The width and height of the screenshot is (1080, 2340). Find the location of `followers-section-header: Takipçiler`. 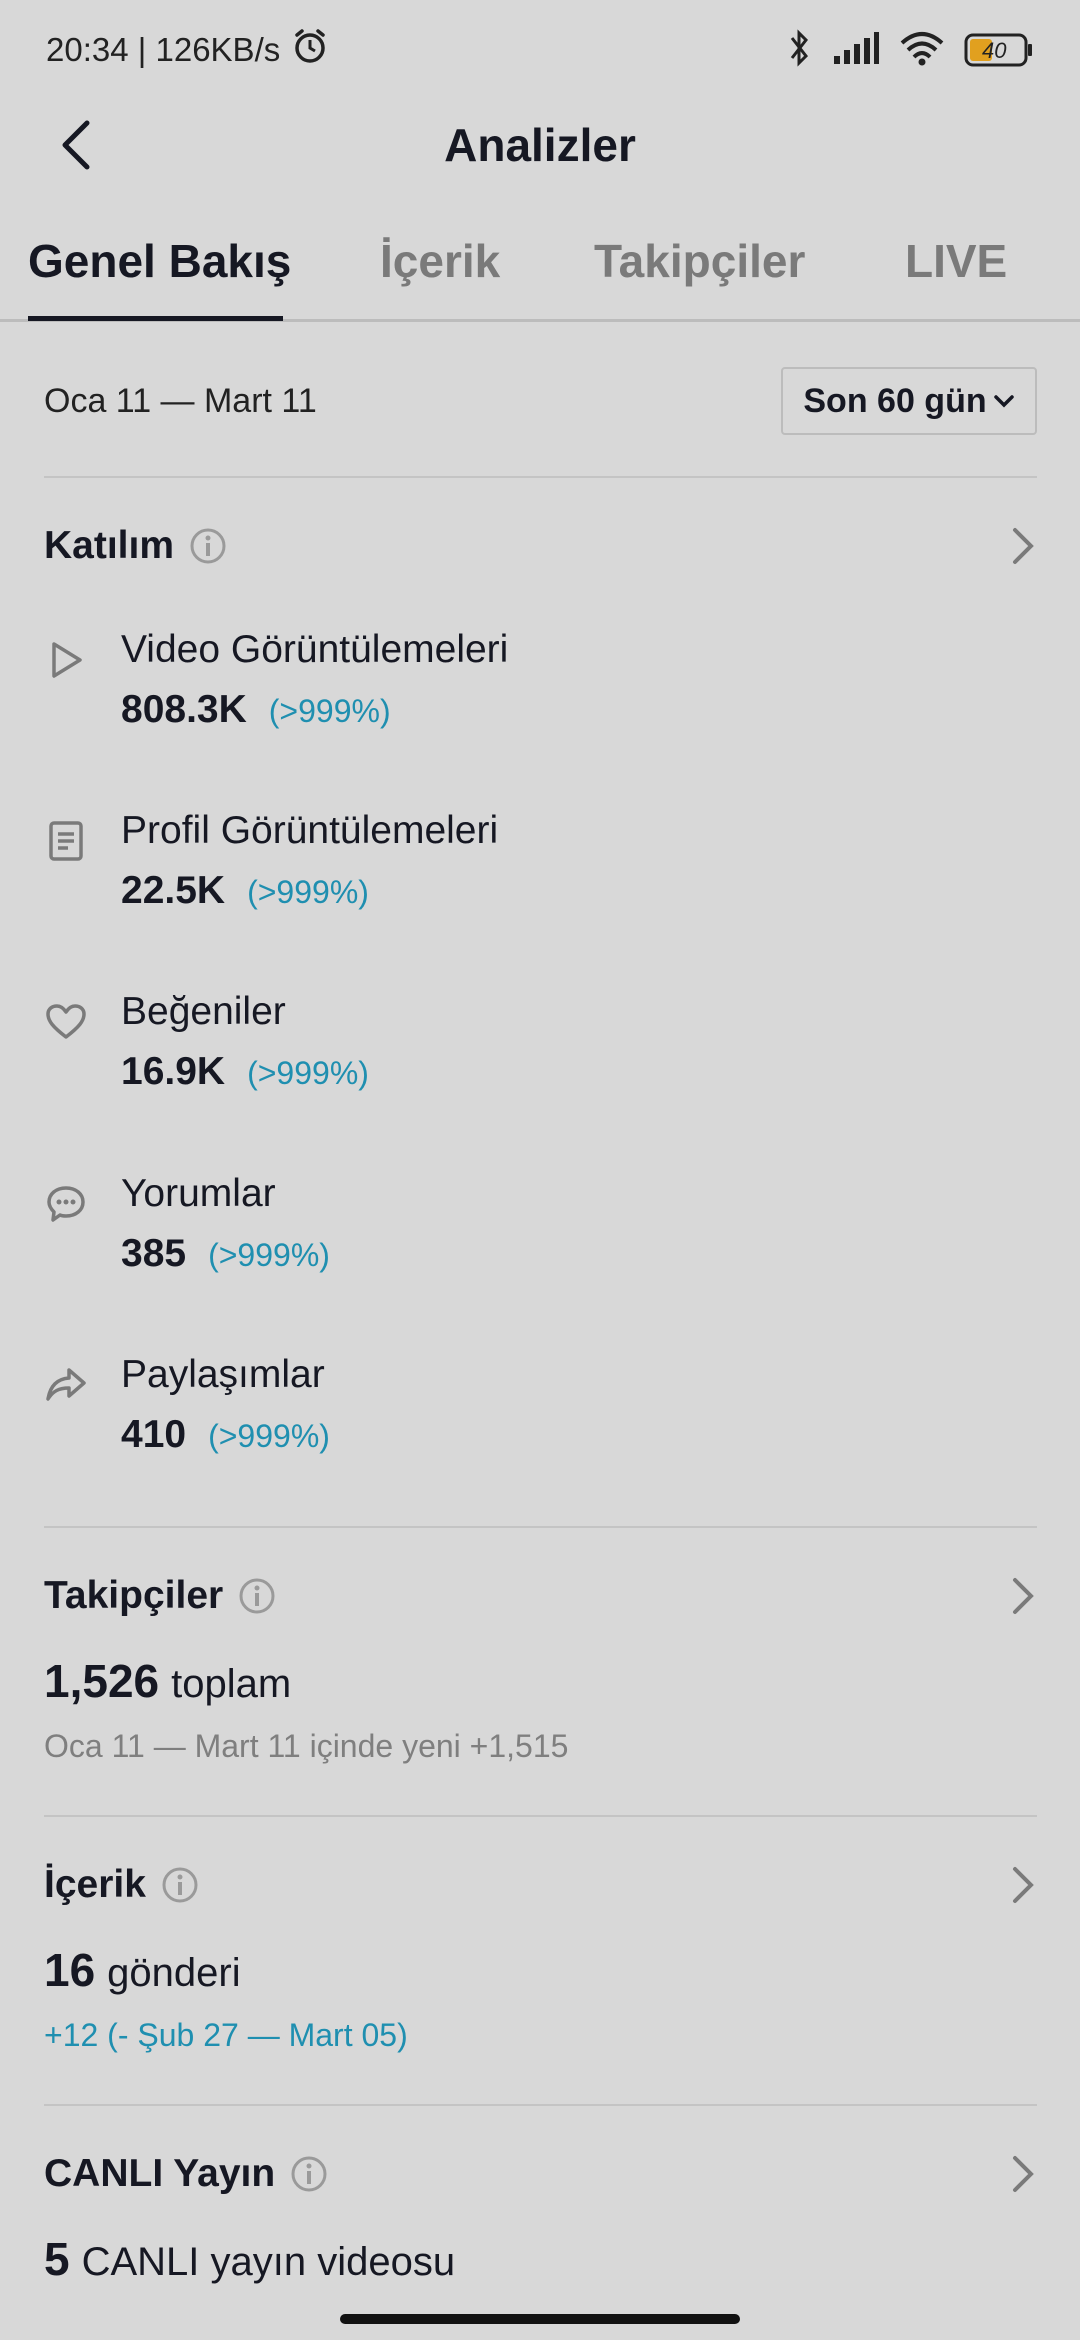

followers-section-header: Takipçiler is located at coordinates (540, 1596).